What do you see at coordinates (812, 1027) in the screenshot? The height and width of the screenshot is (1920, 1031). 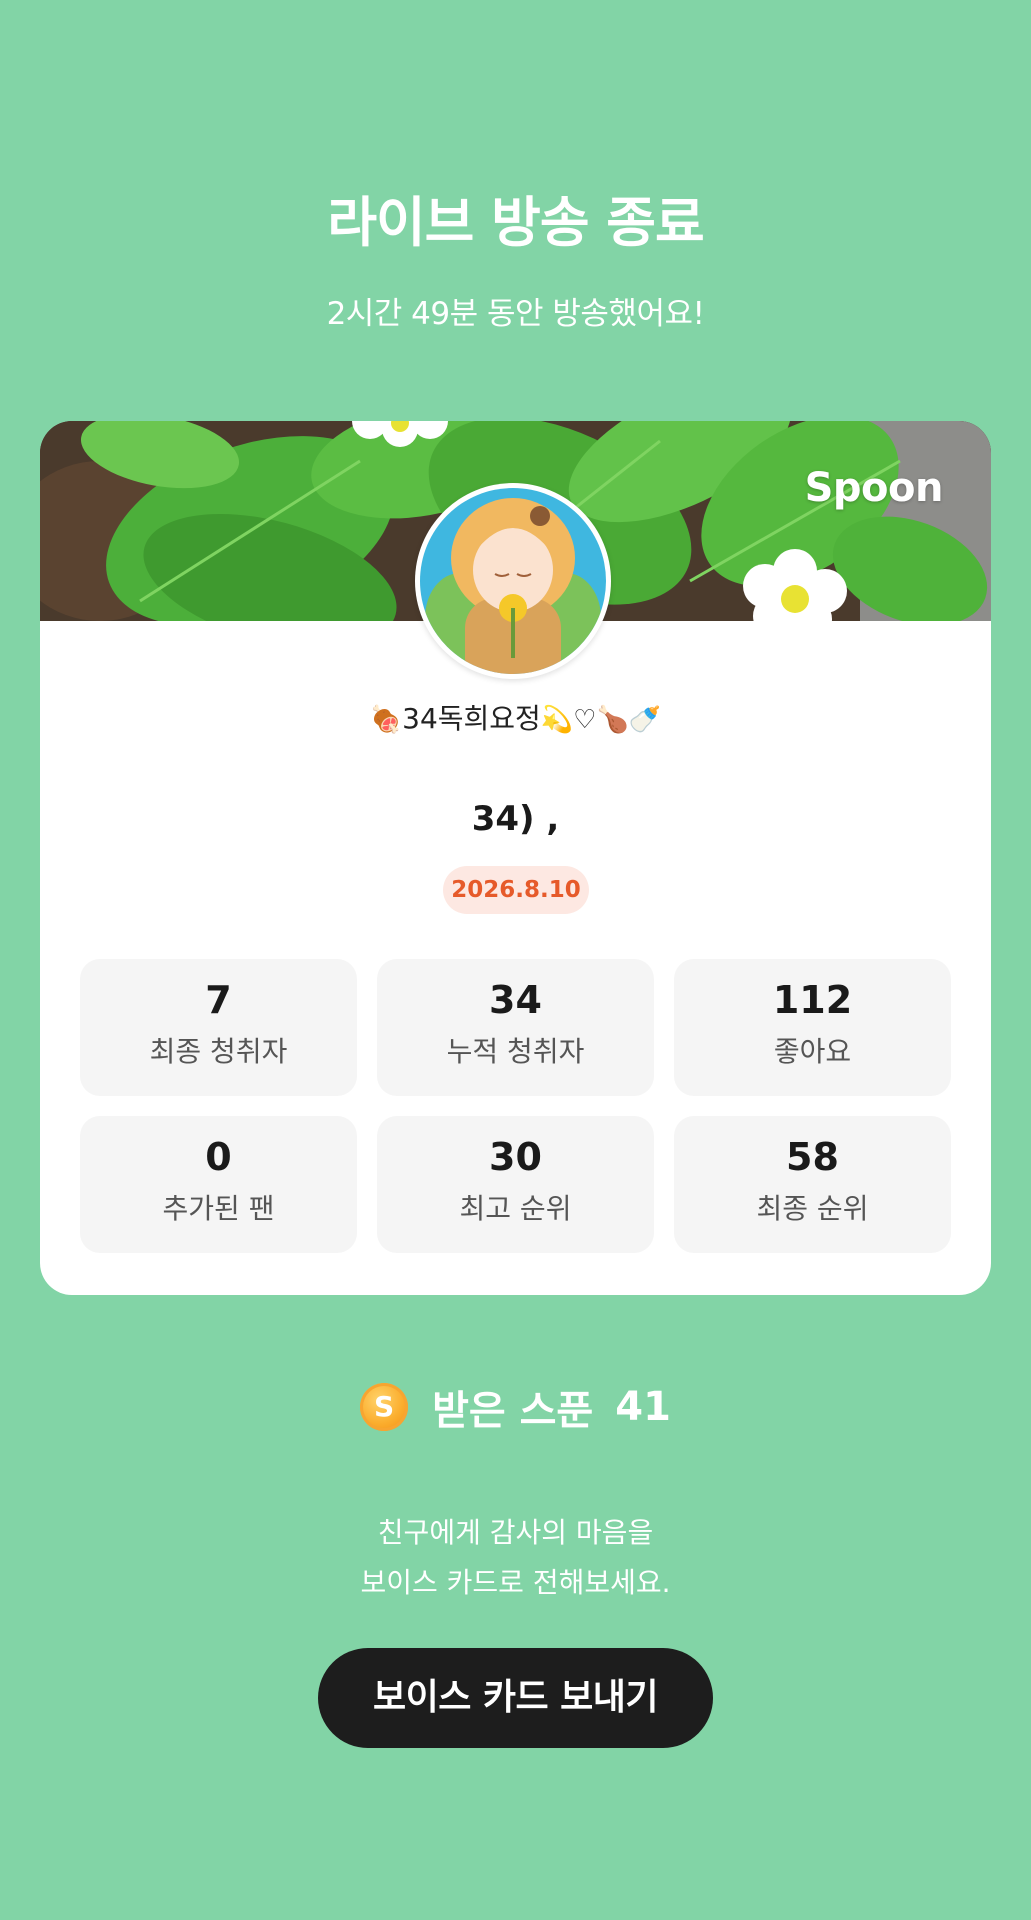 I see `stat-likes: 112 좋아요` at bounding box center [812, 1027].